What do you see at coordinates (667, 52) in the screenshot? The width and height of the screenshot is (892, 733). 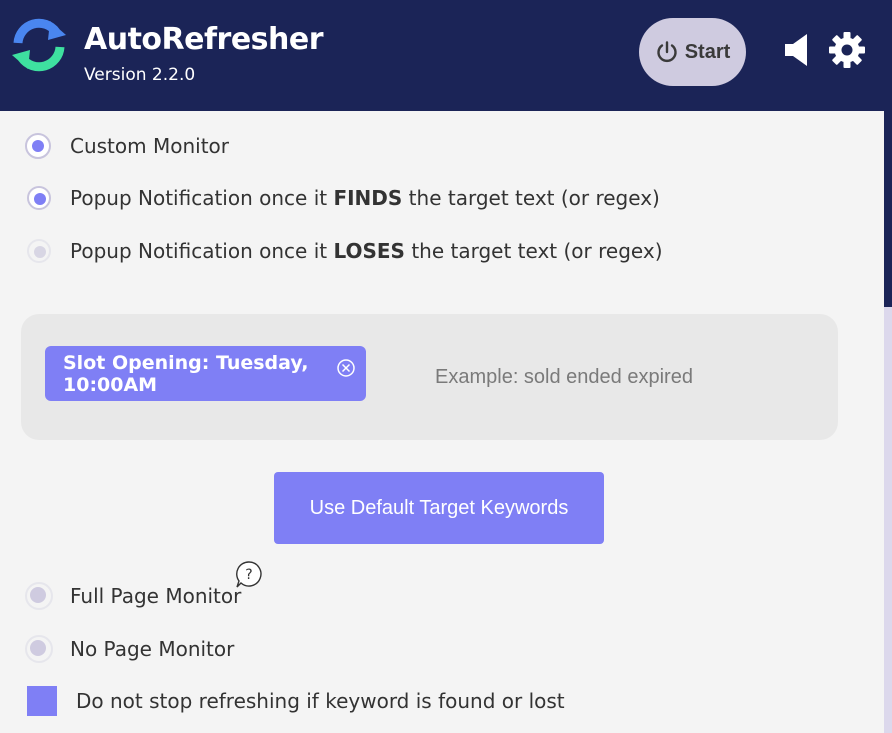 I see `power-icon` at bounding box center [667, 52].